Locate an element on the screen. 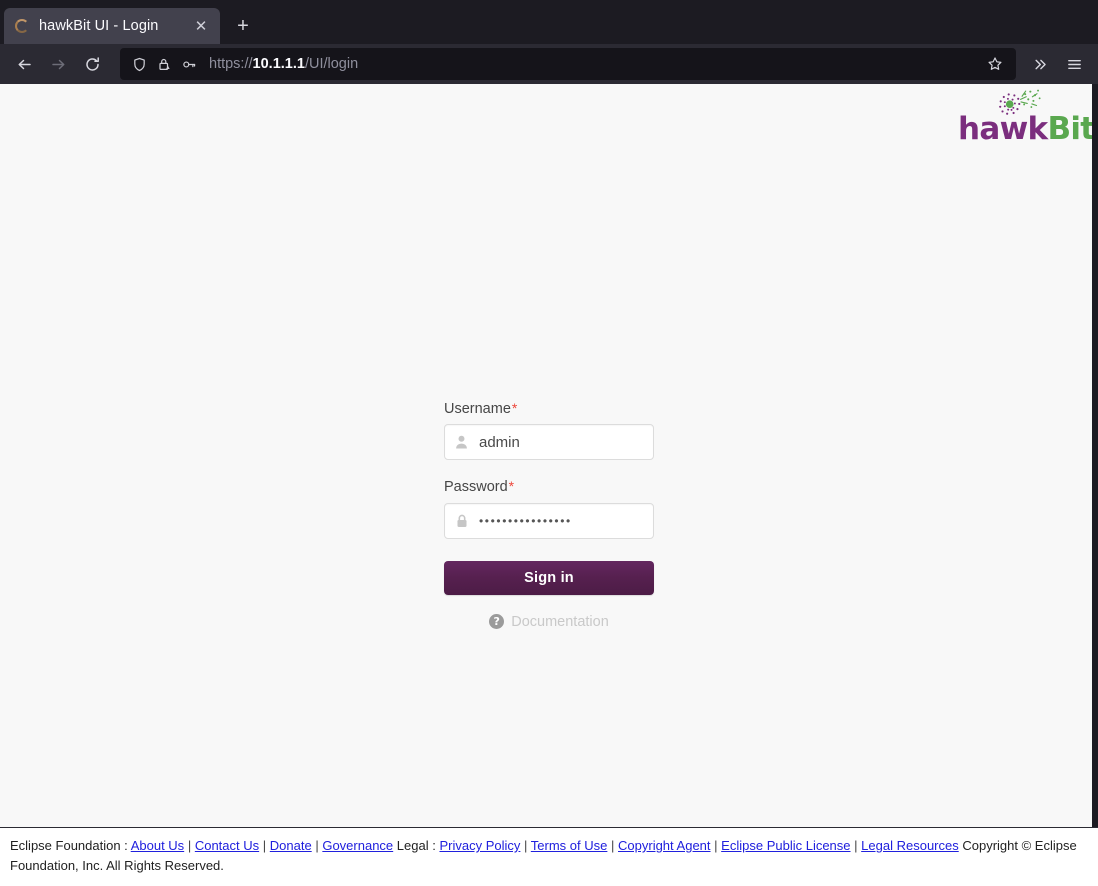  reload-icon is located at coordinates (92, 64).